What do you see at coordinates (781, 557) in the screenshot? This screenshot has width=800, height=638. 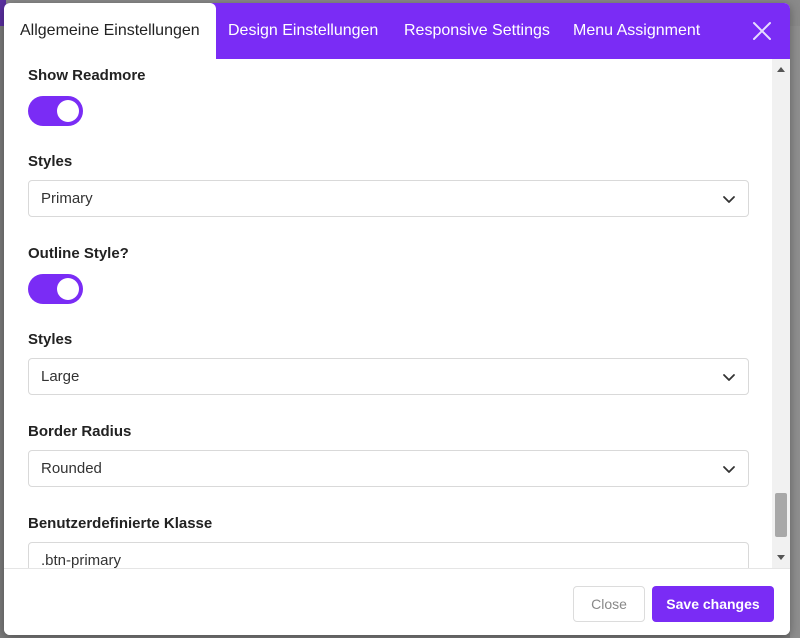 I see `scroll-down-arrow-icon` at bounding box center [781, 557].